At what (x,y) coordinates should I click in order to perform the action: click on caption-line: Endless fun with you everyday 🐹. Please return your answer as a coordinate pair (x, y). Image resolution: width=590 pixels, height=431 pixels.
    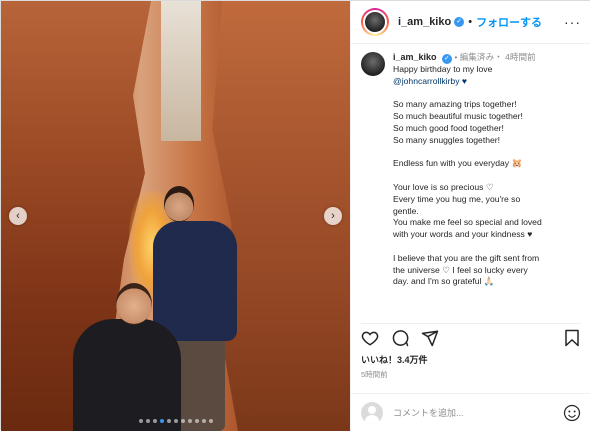
    Looking at the image, I should click on (458, 163).